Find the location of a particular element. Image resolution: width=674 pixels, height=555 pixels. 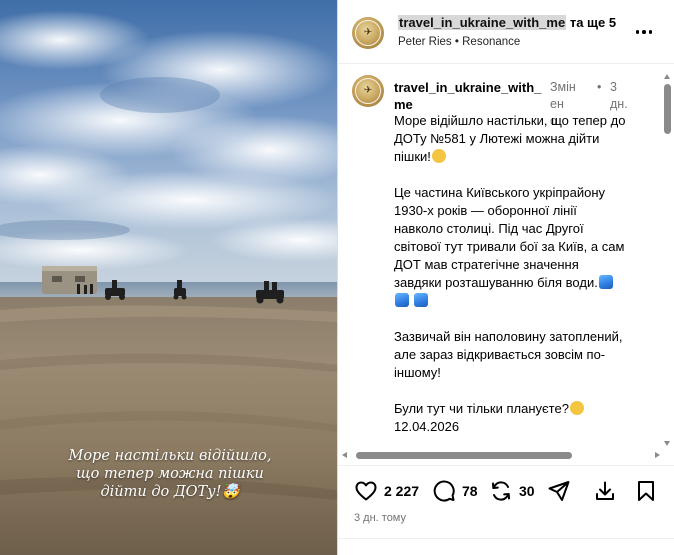

caption-paragraph: Були тут чи тільки плануєте? 12.04.2026 is located at coordinates (525, 418).